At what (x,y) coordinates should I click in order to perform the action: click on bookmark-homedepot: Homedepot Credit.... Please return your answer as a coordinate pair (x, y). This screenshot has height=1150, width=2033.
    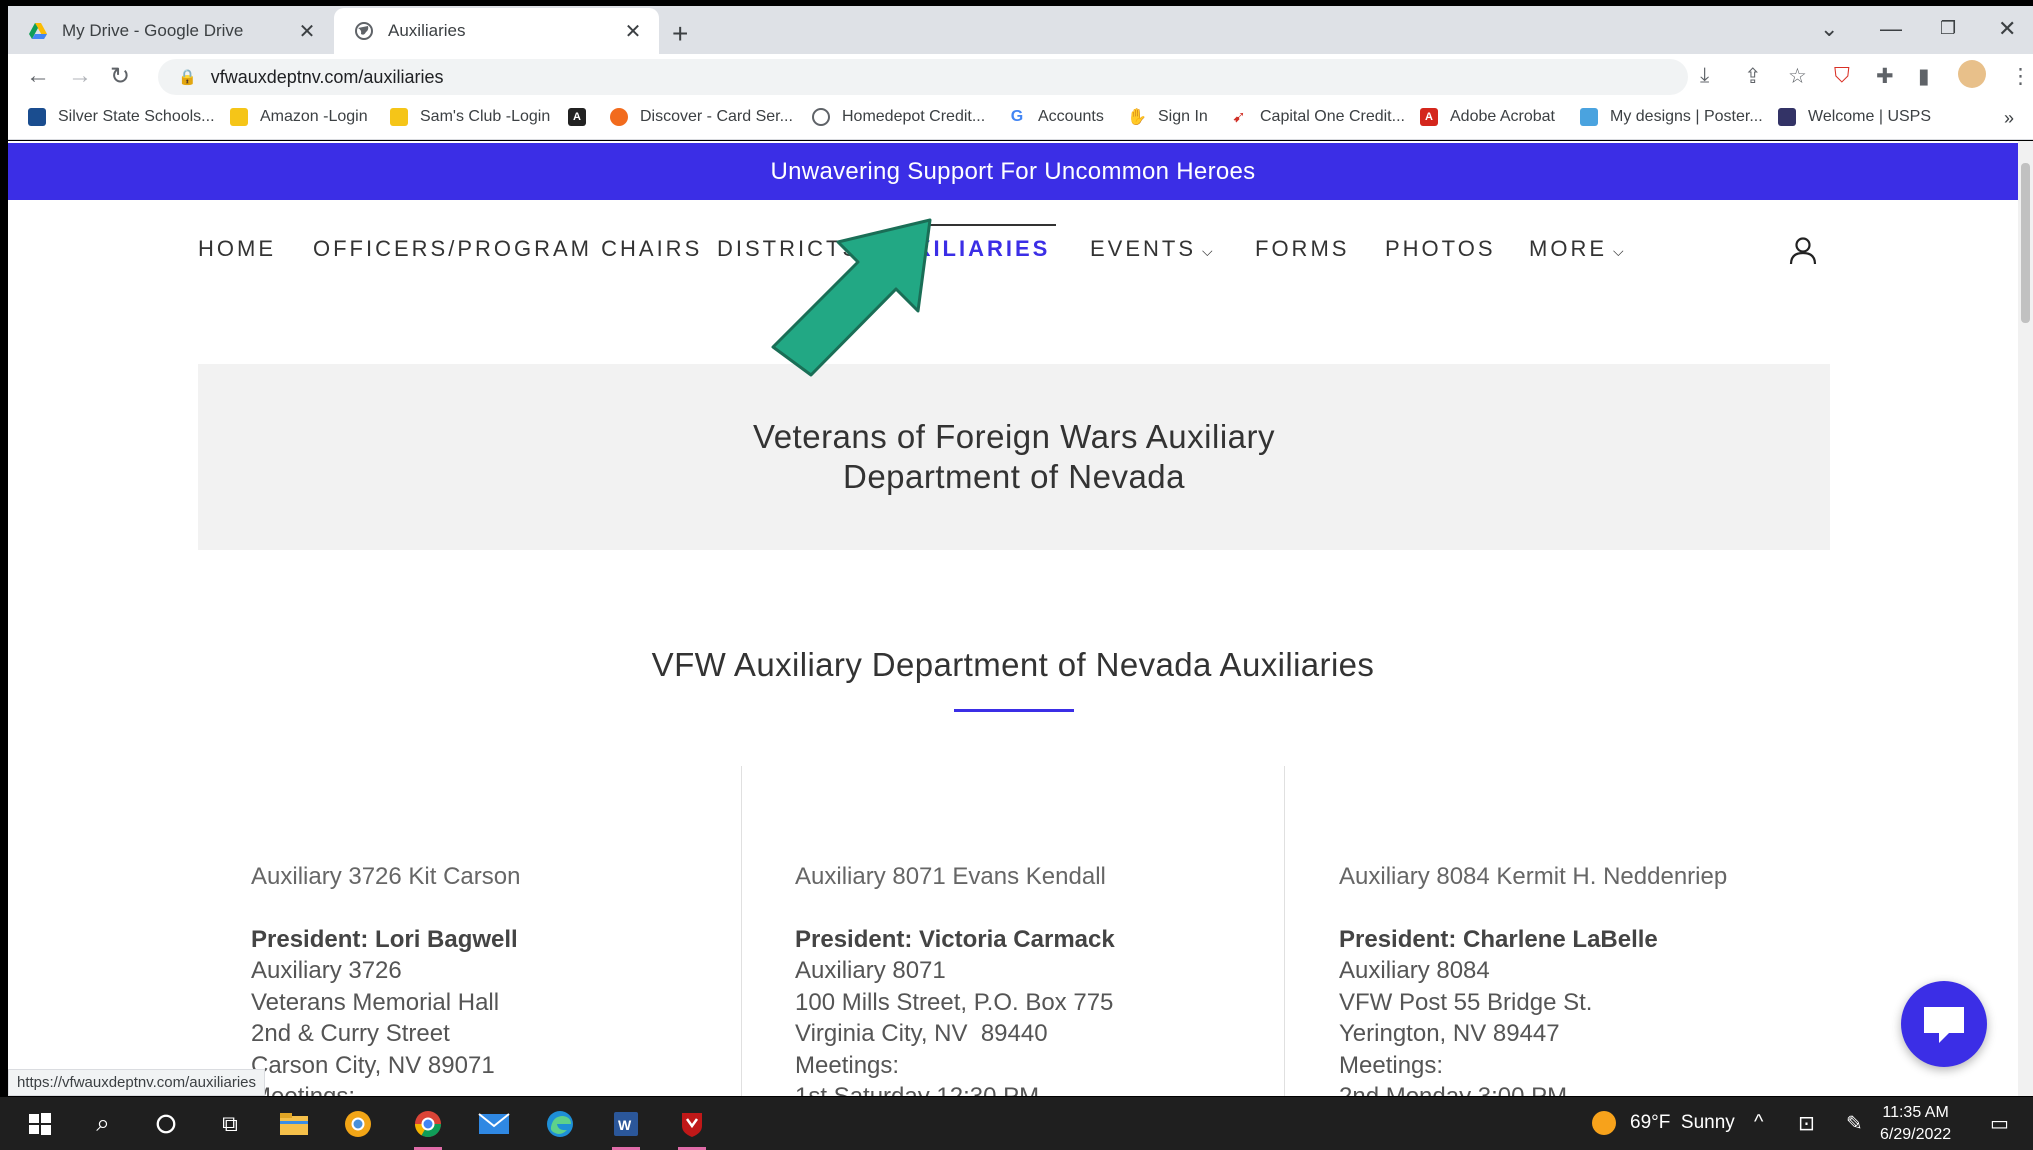
    Looking at the image, I should click on (898, 117).